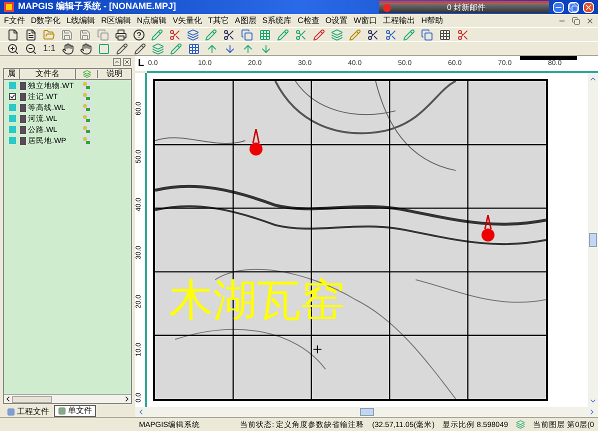 This screenshot has height=431, width=598. Describe the element at coordinates (14, 20) in the screenshot. I see `menu-item: F文件` at that location.